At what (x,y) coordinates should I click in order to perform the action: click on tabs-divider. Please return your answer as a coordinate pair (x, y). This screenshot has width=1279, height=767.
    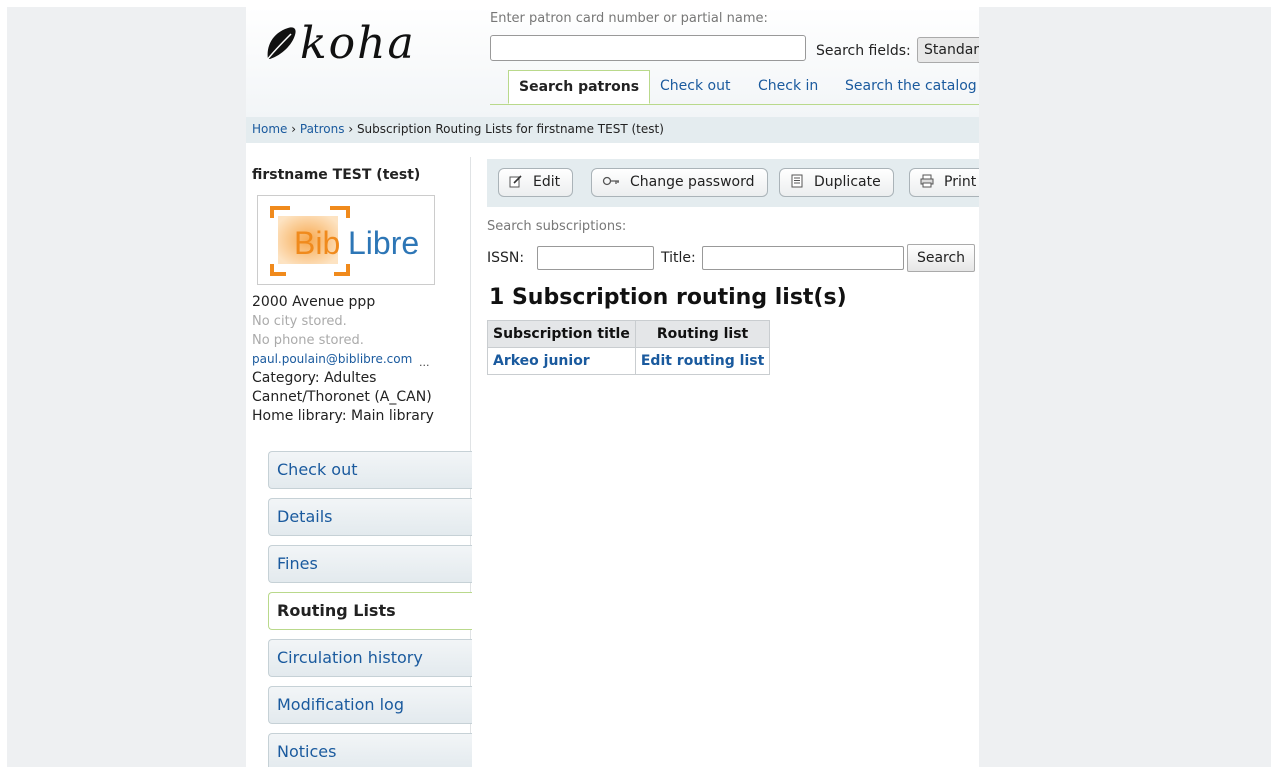
    Looking at the image, I should click on (734, 104).